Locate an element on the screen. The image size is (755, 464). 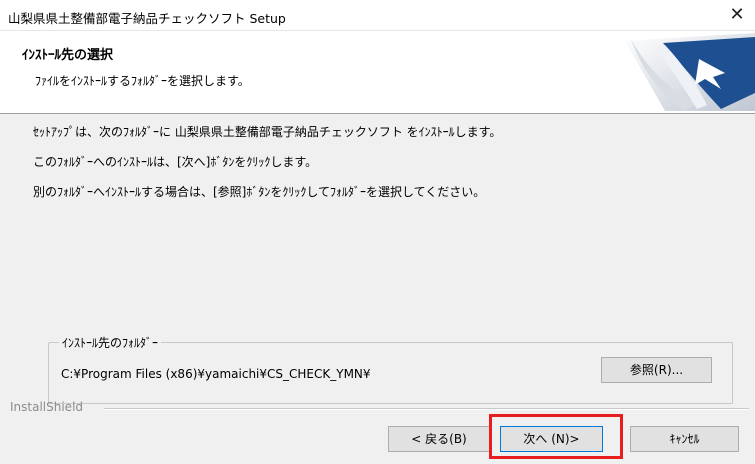
footer-divider is located at coordinates (426, 409).